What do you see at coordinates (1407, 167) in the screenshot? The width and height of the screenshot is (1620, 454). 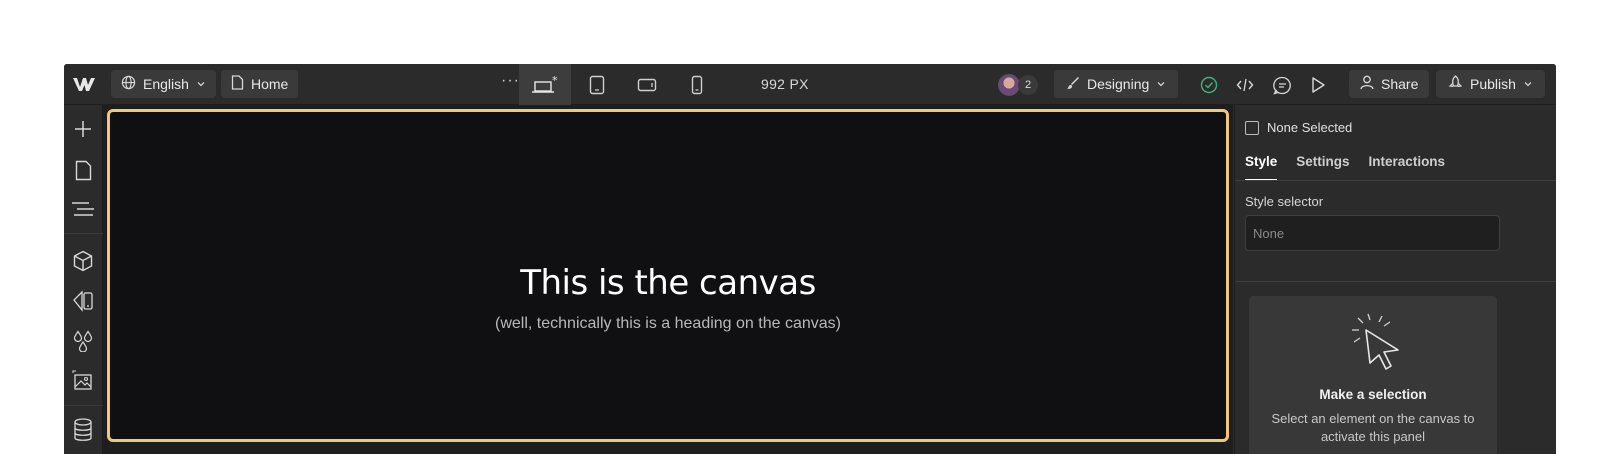 I see `tab-interactions: Interactions` at bounding box center [1407, 167].